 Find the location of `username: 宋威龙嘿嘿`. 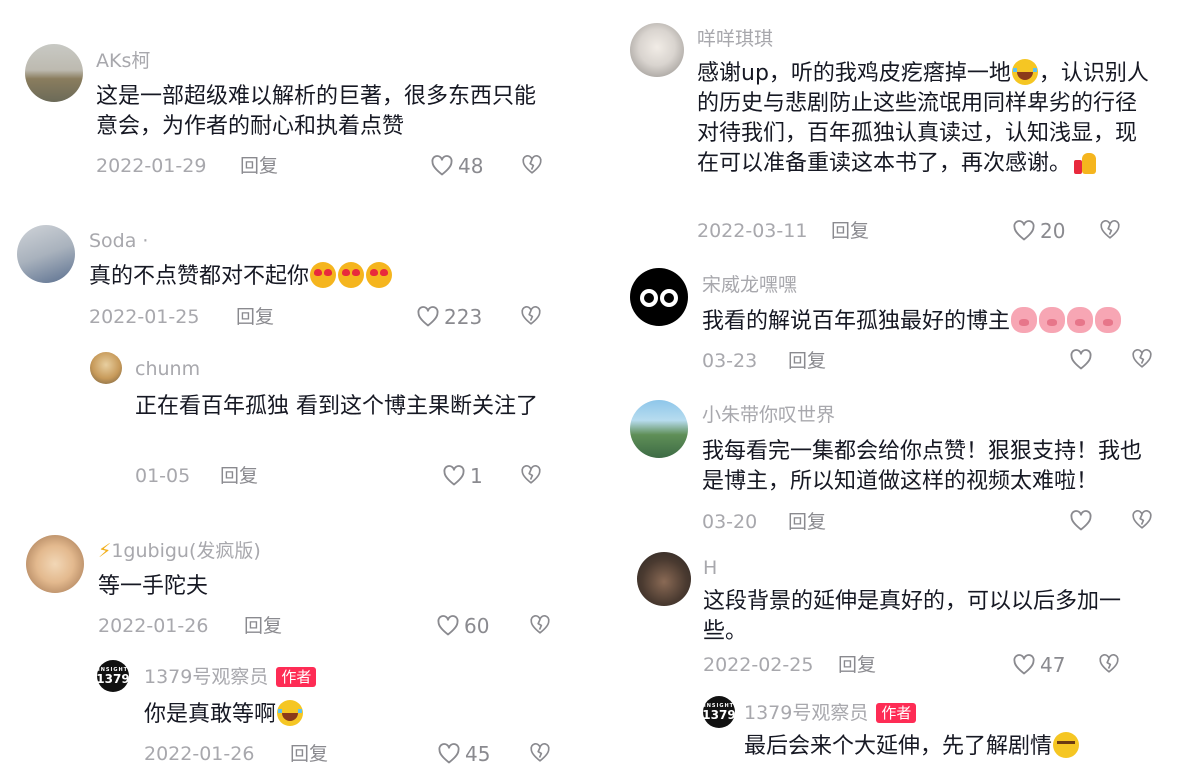

username: 宋威龙嘿嘿 is located at coordinates (749, 285).